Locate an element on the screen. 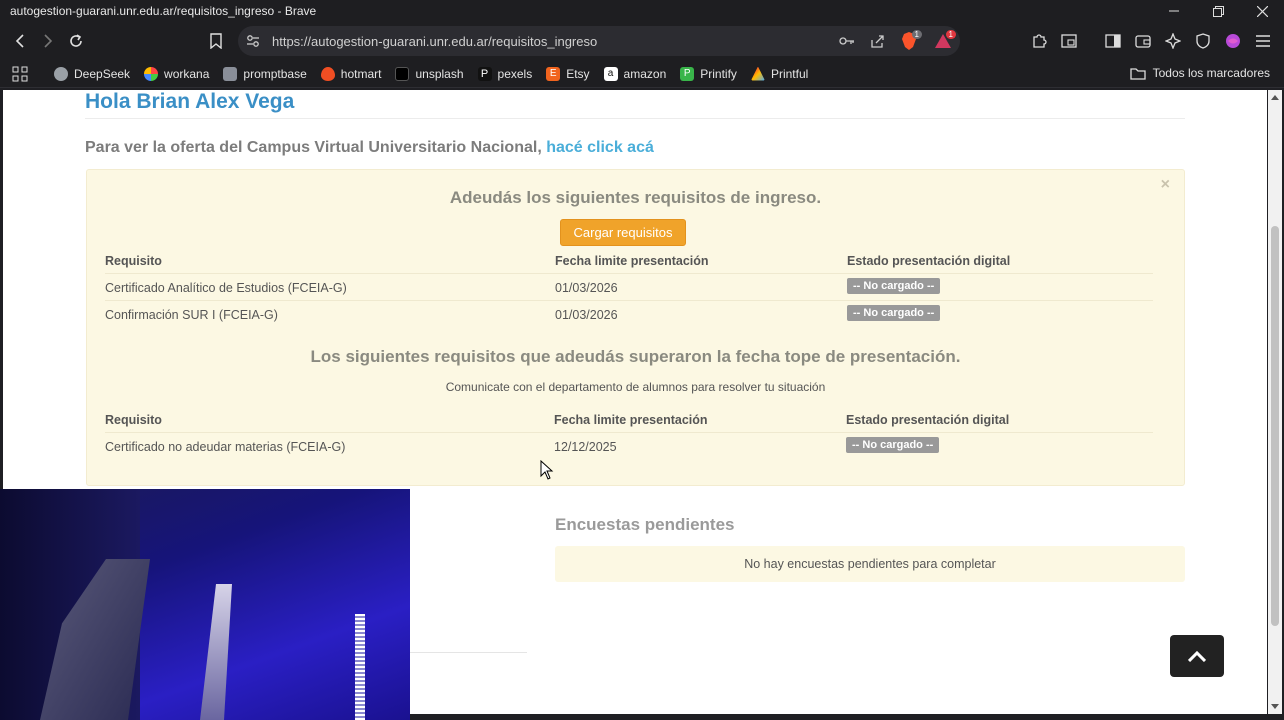 The width and height of the screenshot is (1284, 720). hotmart-flame-icon is located at coordinates (327, 73).